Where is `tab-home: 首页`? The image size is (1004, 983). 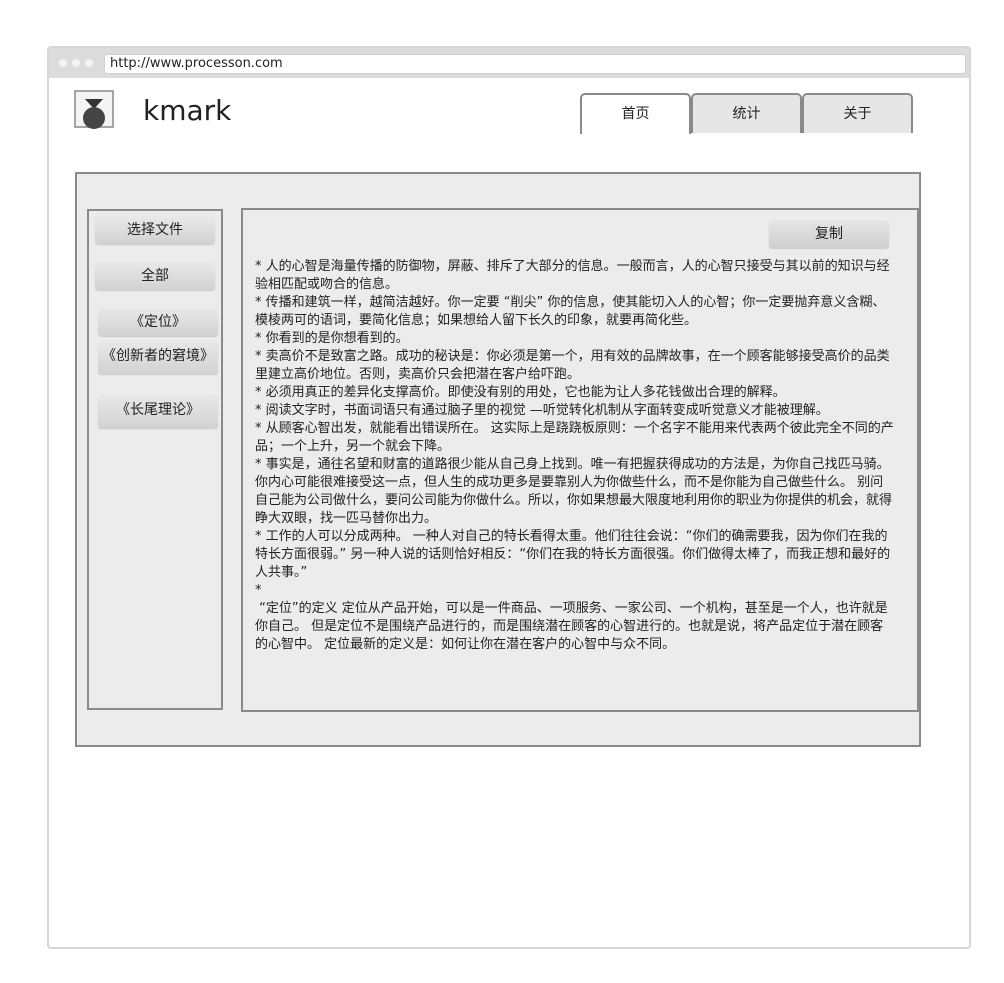
tab-home: 首页 is located at coordinates (635, 113).